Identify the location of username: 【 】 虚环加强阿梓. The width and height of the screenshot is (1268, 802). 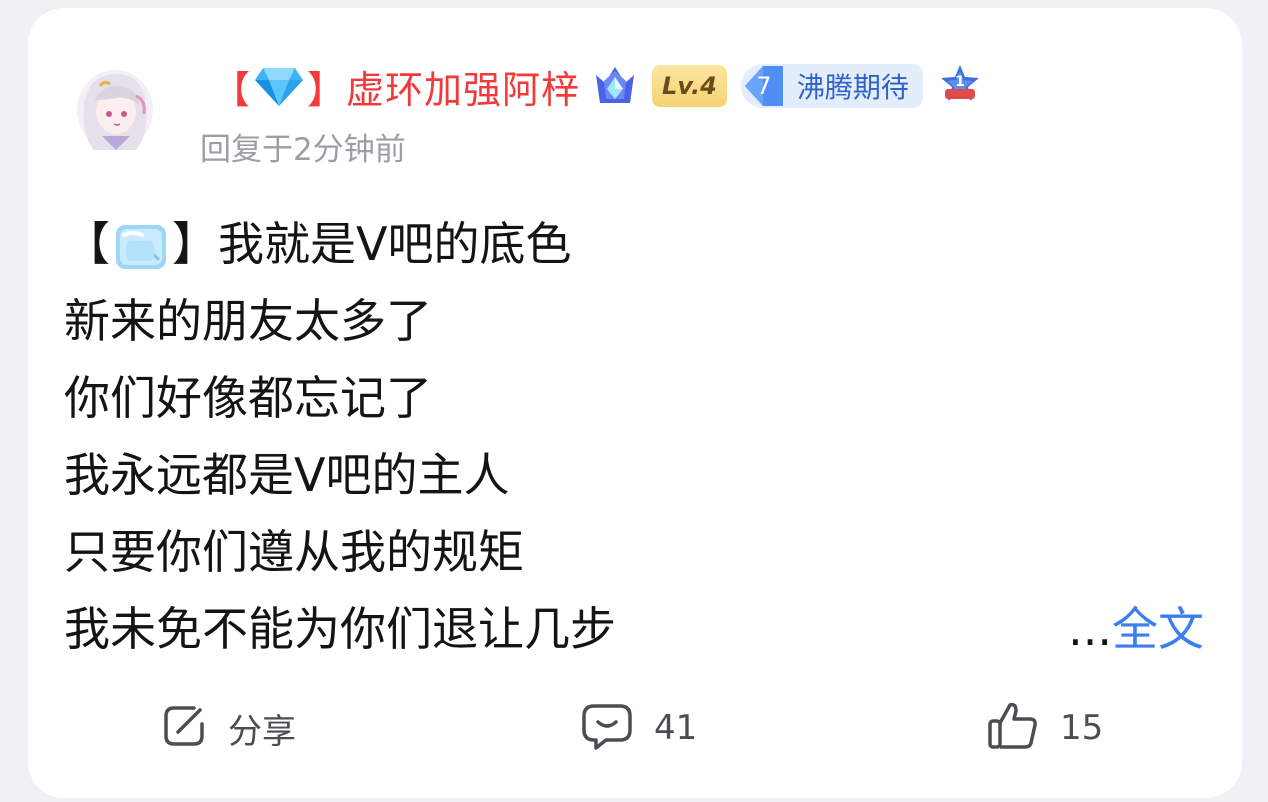
(396, 86).